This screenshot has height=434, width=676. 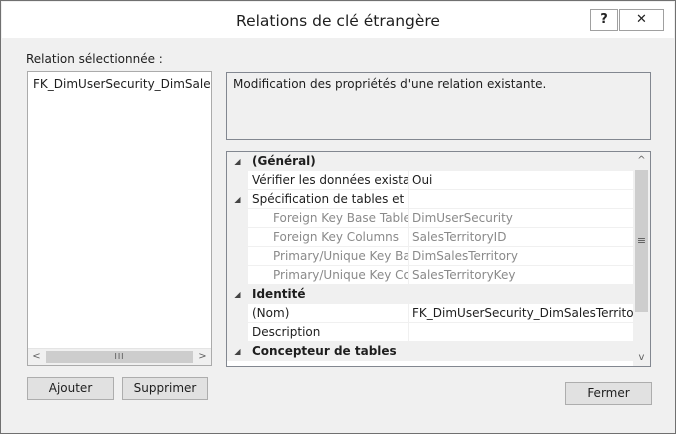 What do you see at coordinates (328, 180) in the screenshot?
I see `property-name: Vérifier les données existantes` at bounding box center [328, 180].